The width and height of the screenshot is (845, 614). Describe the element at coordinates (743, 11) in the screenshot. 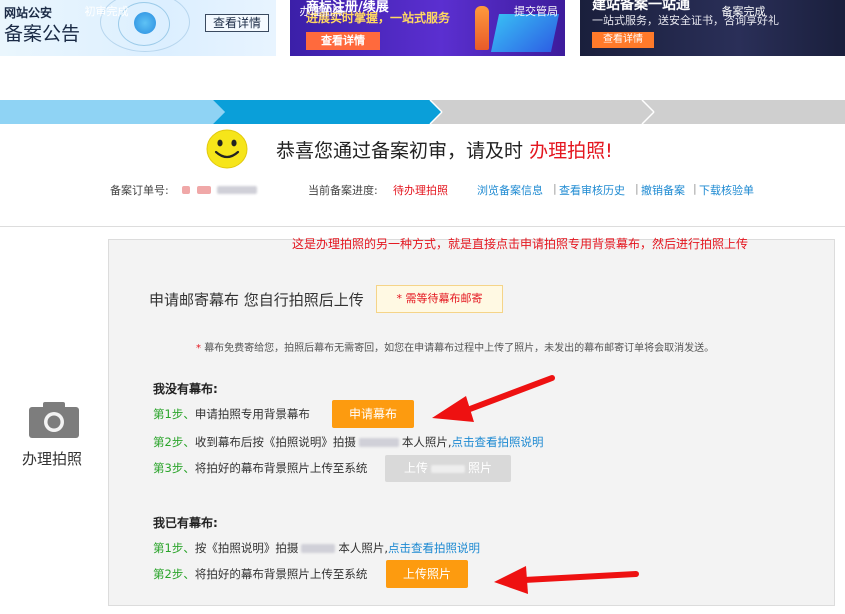

I see `step-filing-complete: 备案完成` at that location.